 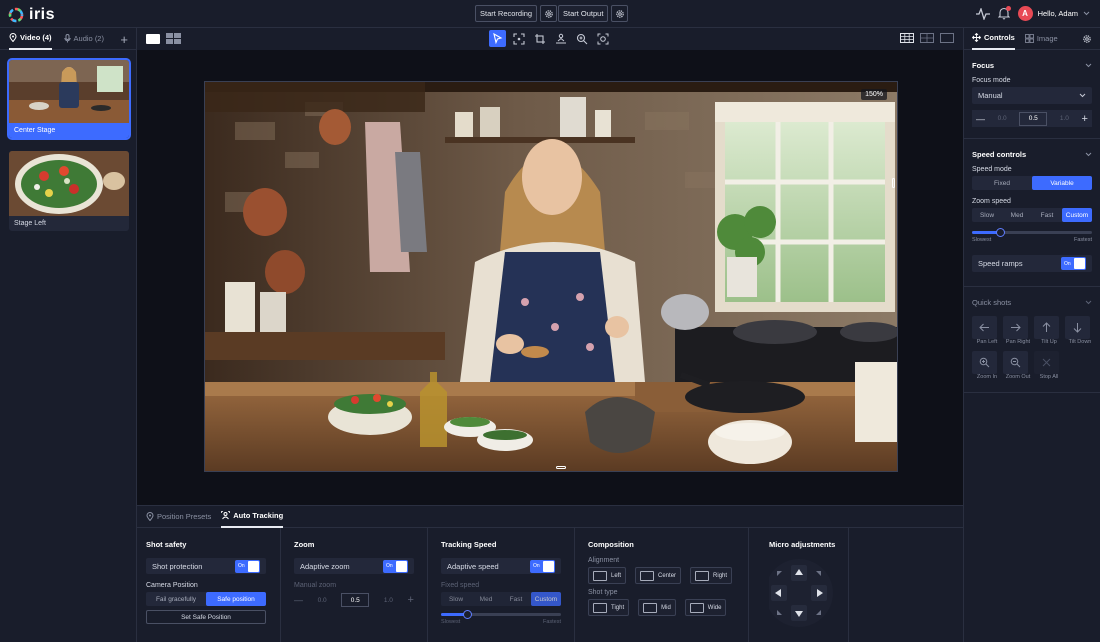 I want to click on crop-tool-button, so click(x=539, y=38).